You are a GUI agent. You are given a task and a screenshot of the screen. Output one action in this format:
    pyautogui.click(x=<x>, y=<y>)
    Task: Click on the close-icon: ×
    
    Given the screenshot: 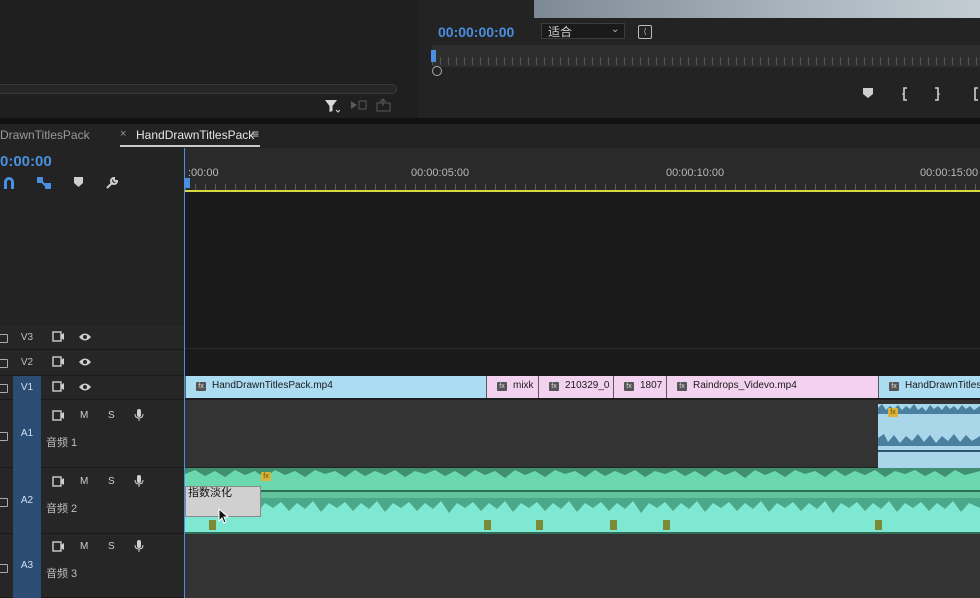 What is the action you would take?
    pyautogui.click(x=123, y=134)
    